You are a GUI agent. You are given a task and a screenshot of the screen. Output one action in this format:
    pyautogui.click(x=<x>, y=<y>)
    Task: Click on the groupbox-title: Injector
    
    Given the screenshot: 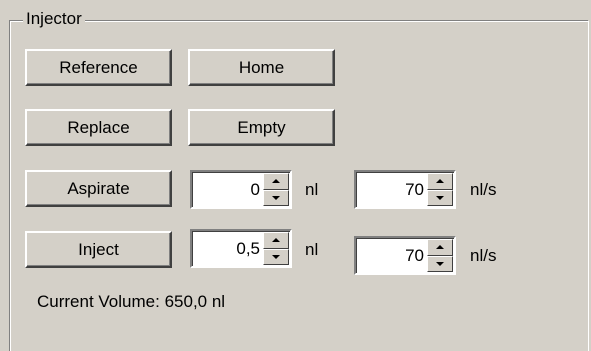 What is the action you would take?
    pyautogui.click(x=54, y=19)
    